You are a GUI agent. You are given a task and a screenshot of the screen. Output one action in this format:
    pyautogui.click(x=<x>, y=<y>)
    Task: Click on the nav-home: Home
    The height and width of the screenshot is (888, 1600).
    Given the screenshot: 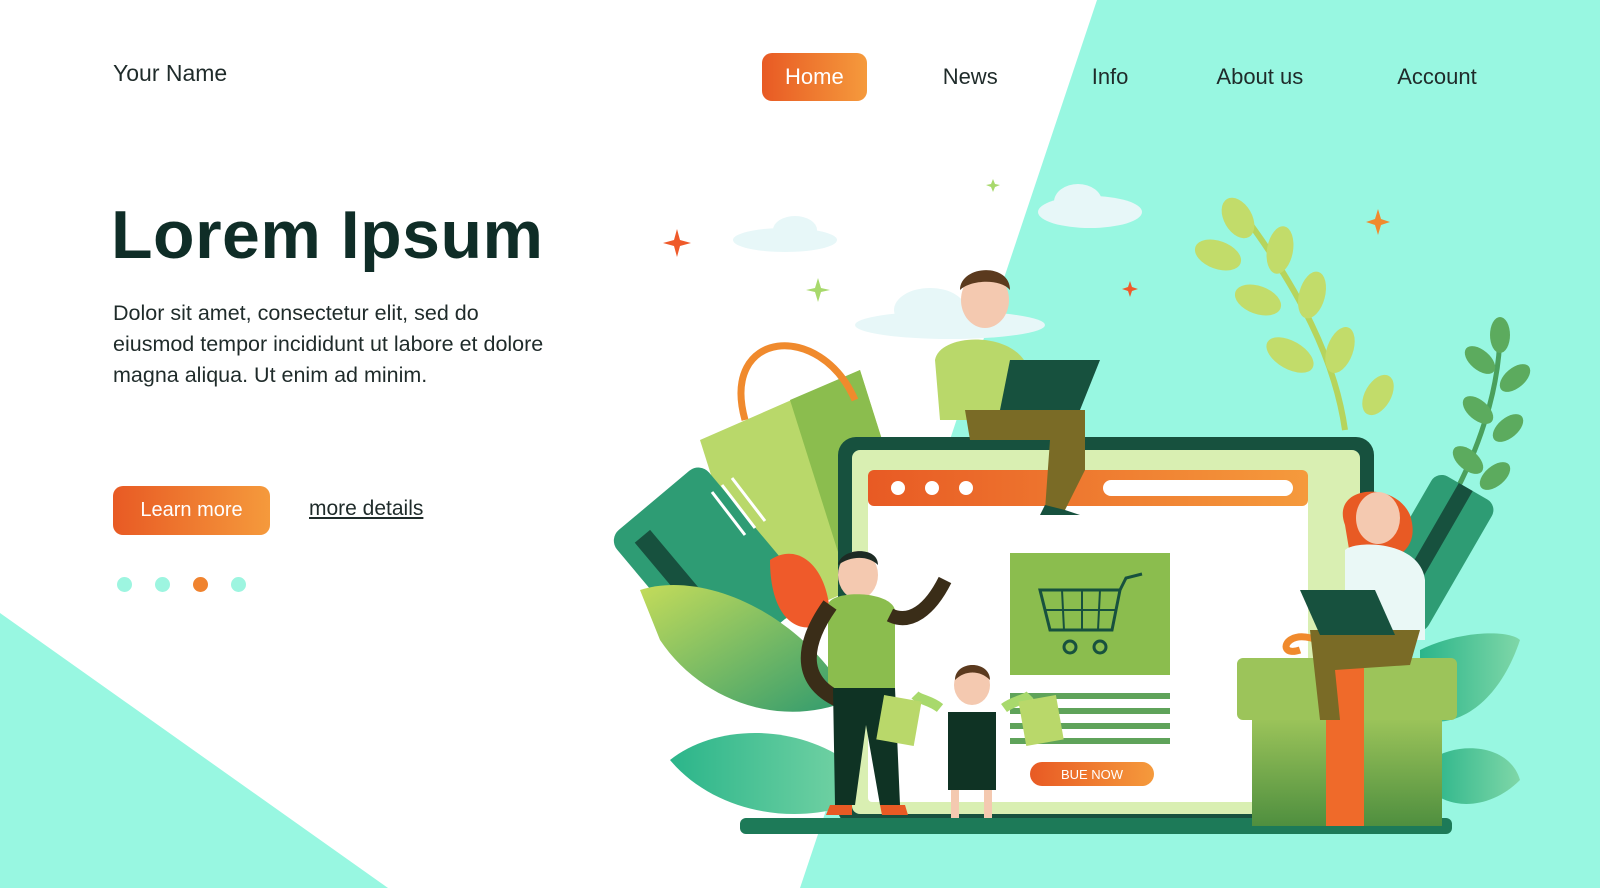 What is the action you would take?
    pyautogui.click(x=814, y=77)
    